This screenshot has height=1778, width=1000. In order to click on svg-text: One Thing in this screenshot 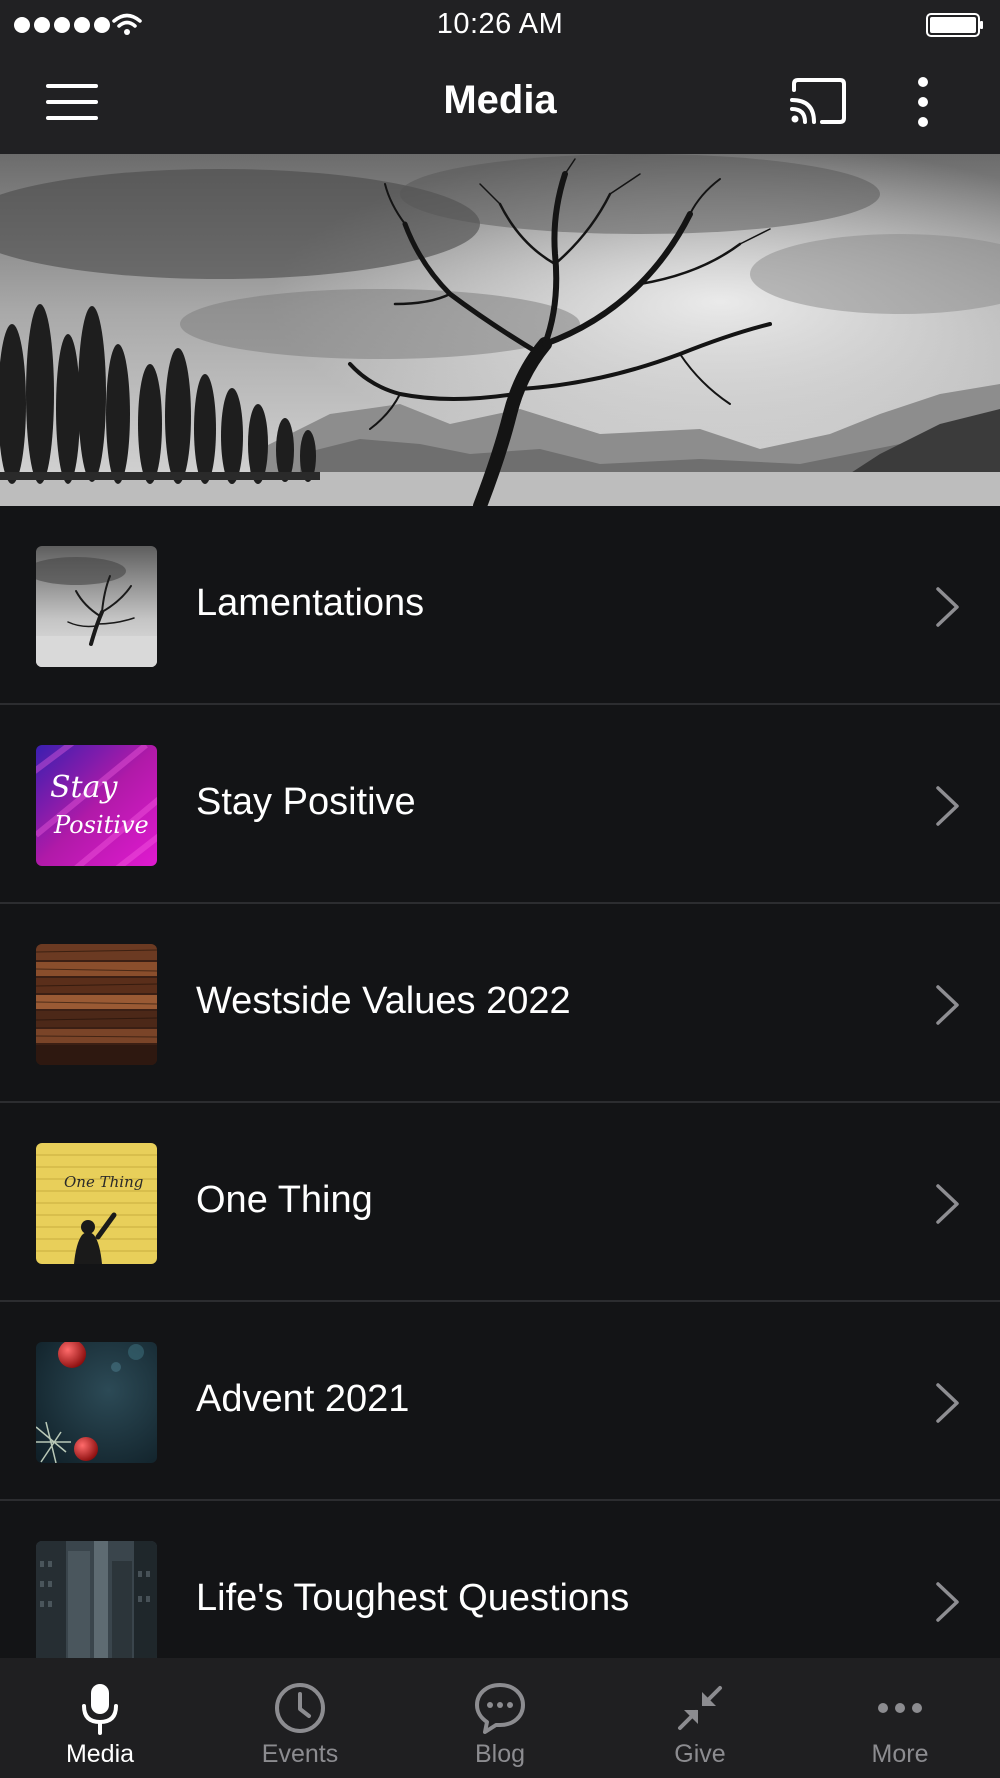, I will do `click(103, 1182)`.